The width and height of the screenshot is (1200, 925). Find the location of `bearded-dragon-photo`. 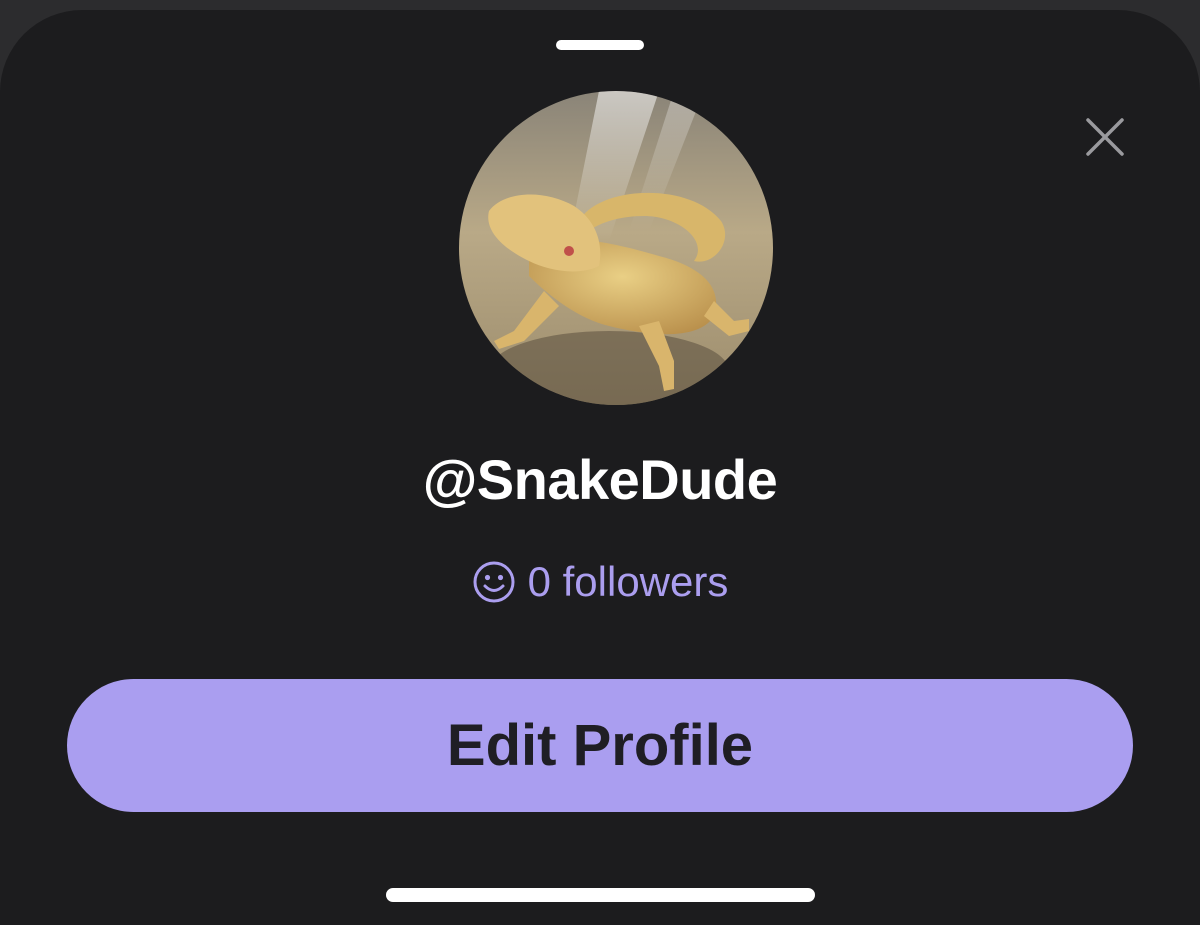

bearded-dragon-photo is located at coordinates (616, 248).